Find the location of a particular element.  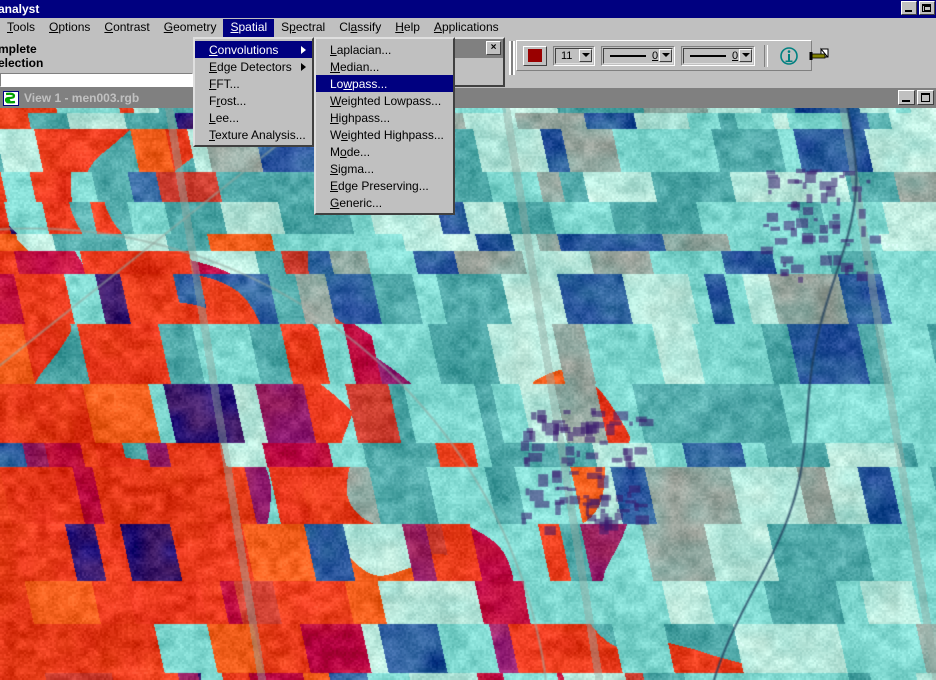

toolbar-row: 11 0 0 is located at coordinates (674, 55).